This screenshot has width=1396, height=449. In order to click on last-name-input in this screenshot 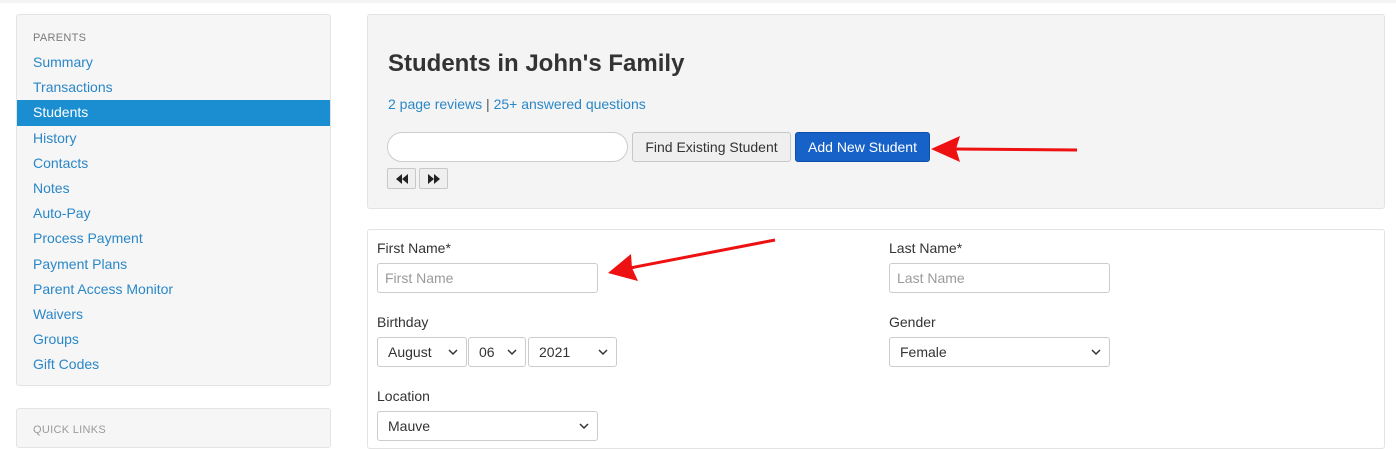, I will do `click(999, 278)`.